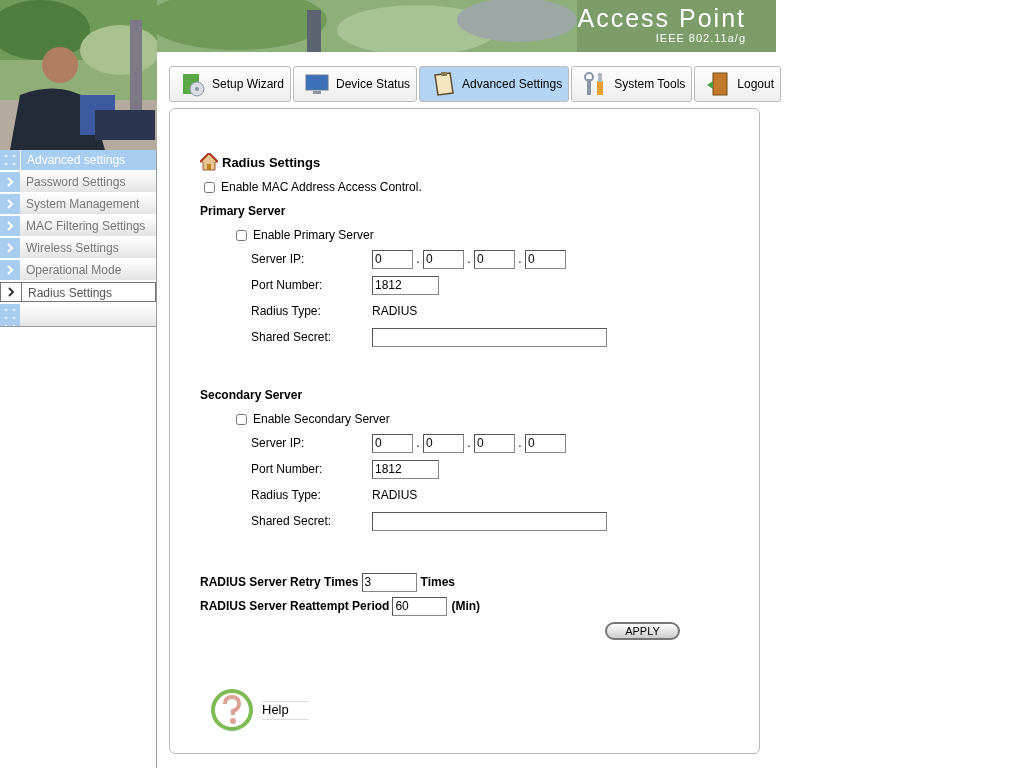 This screenshot has height=768, width=1009. What do you see at coordinates (88, 248) in the screenshot?
I see `menu-item: Wireless Settings` at bounding box center [88, 248].